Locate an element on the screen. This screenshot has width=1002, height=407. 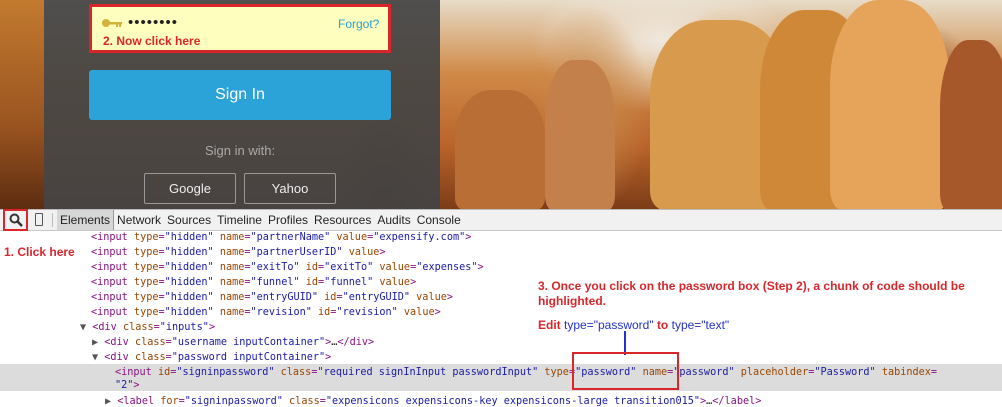
inspect-button-highlight-box is located at coordinates (15, 220).